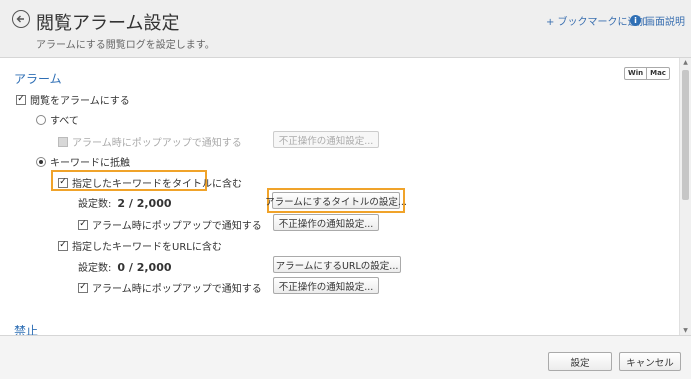  Describe the element at coordinates (650, 361) in the screenshot. I see `cancel-button: キャンセル` at that location.